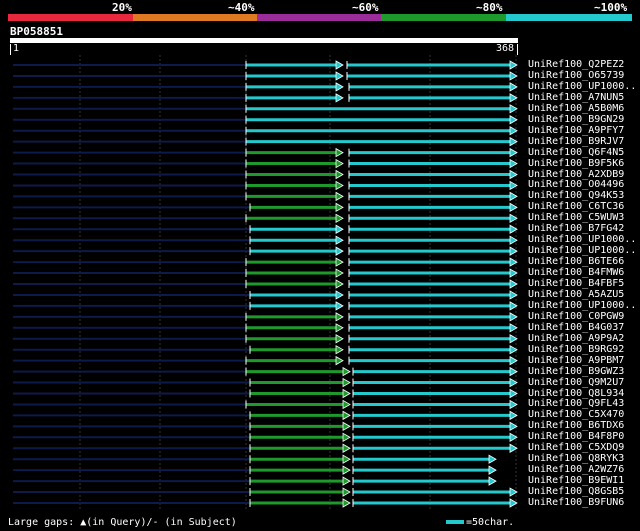  What do you see at coordinates (576, 75) in the screenshot?
I see `hit-label: UniRef100_O65739` at bounding box center [576, 75].